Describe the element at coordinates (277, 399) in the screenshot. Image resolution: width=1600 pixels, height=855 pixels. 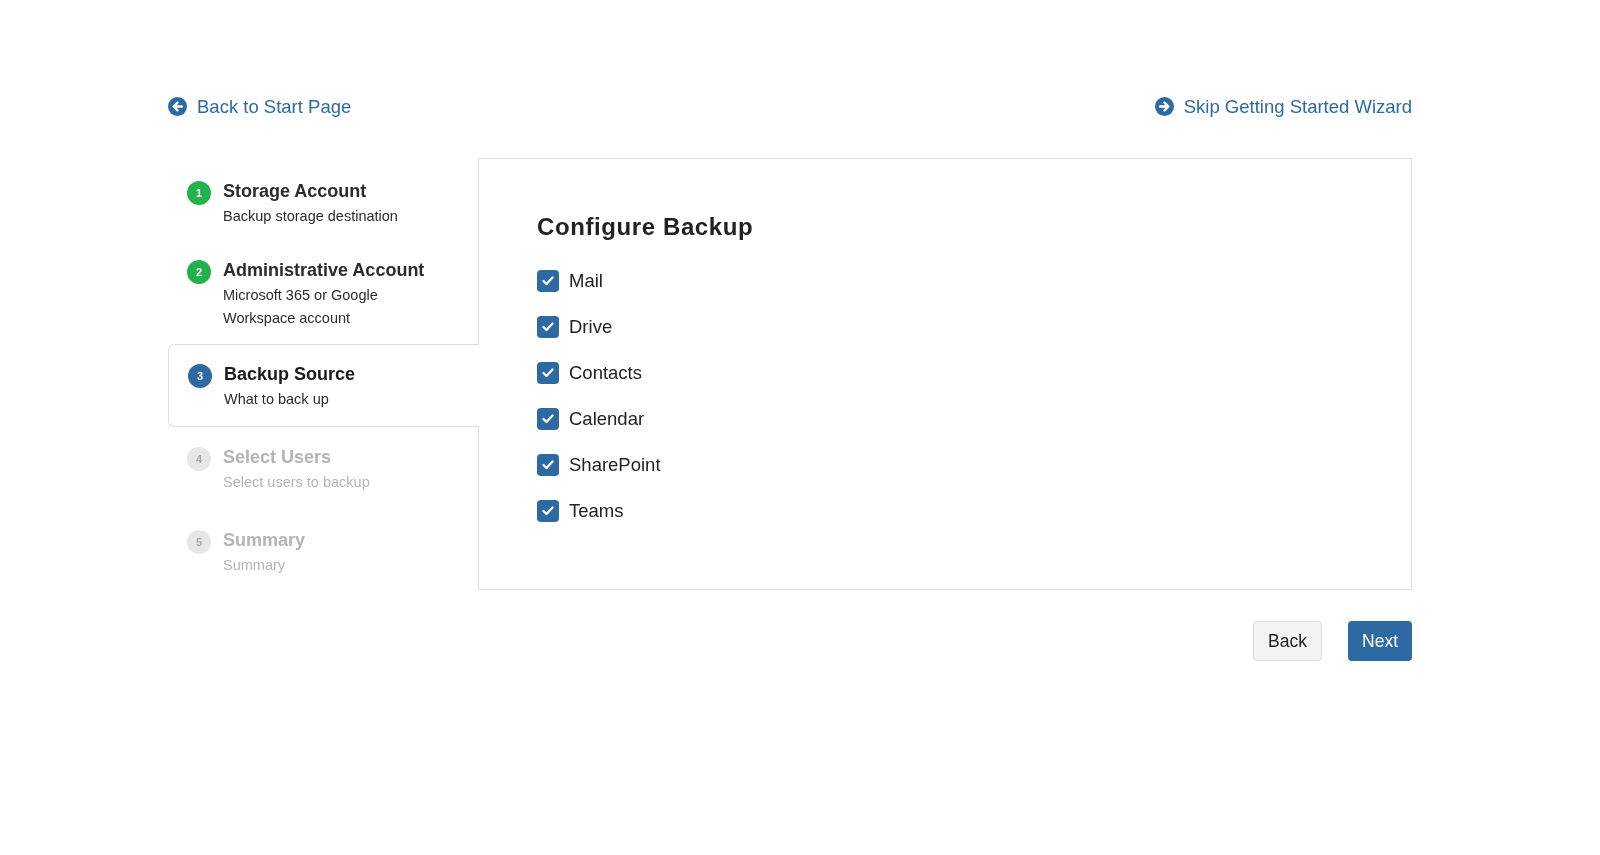
I see `step-subtitle: What to back up` at that location.